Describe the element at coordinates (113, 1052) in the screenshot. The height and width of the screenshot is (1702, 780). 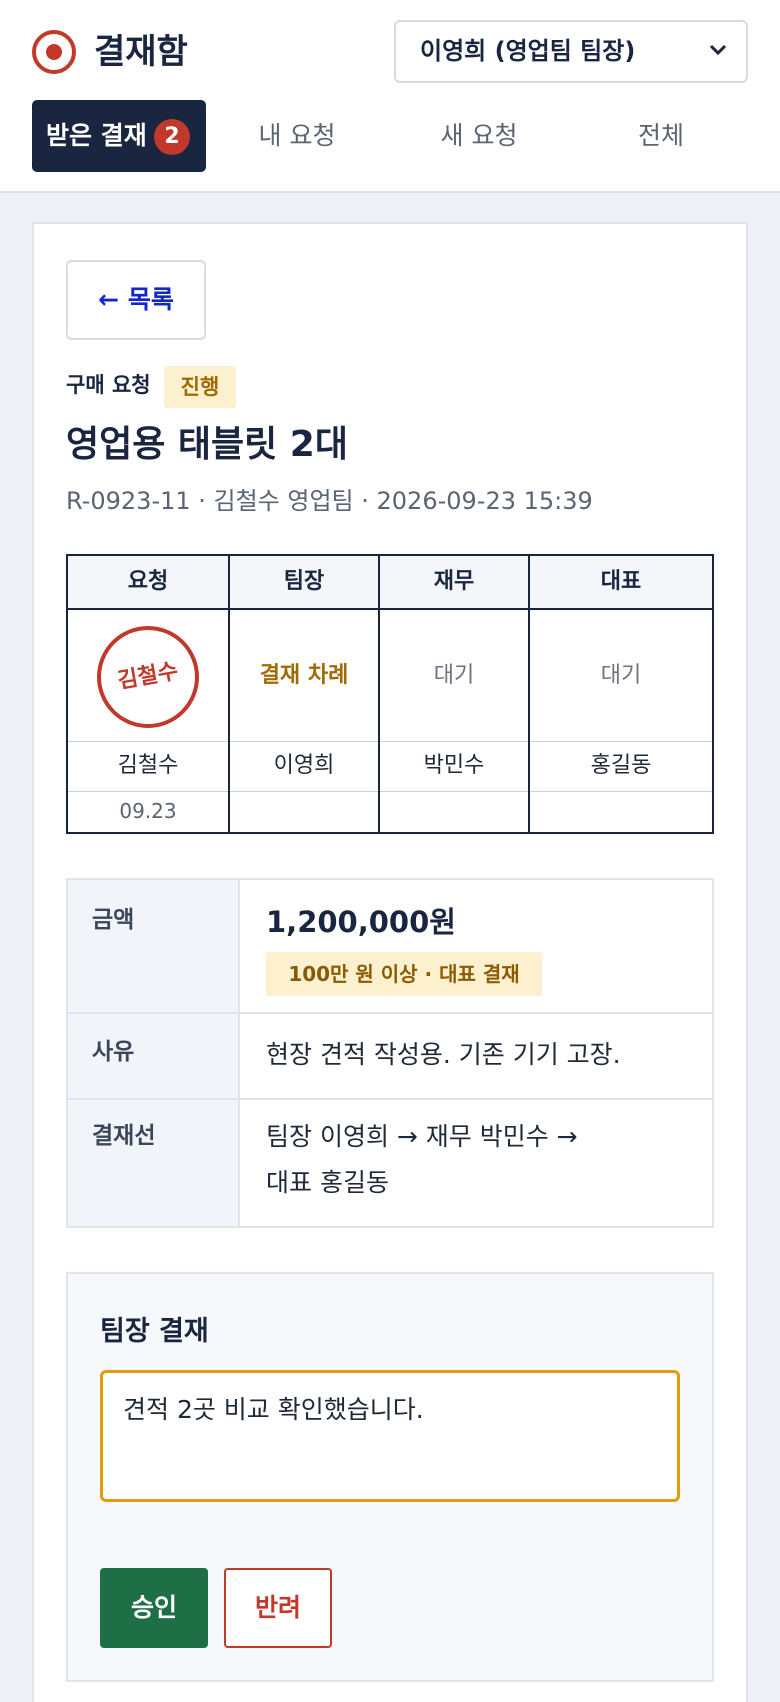
I see `reason-label: 사유` at that location.